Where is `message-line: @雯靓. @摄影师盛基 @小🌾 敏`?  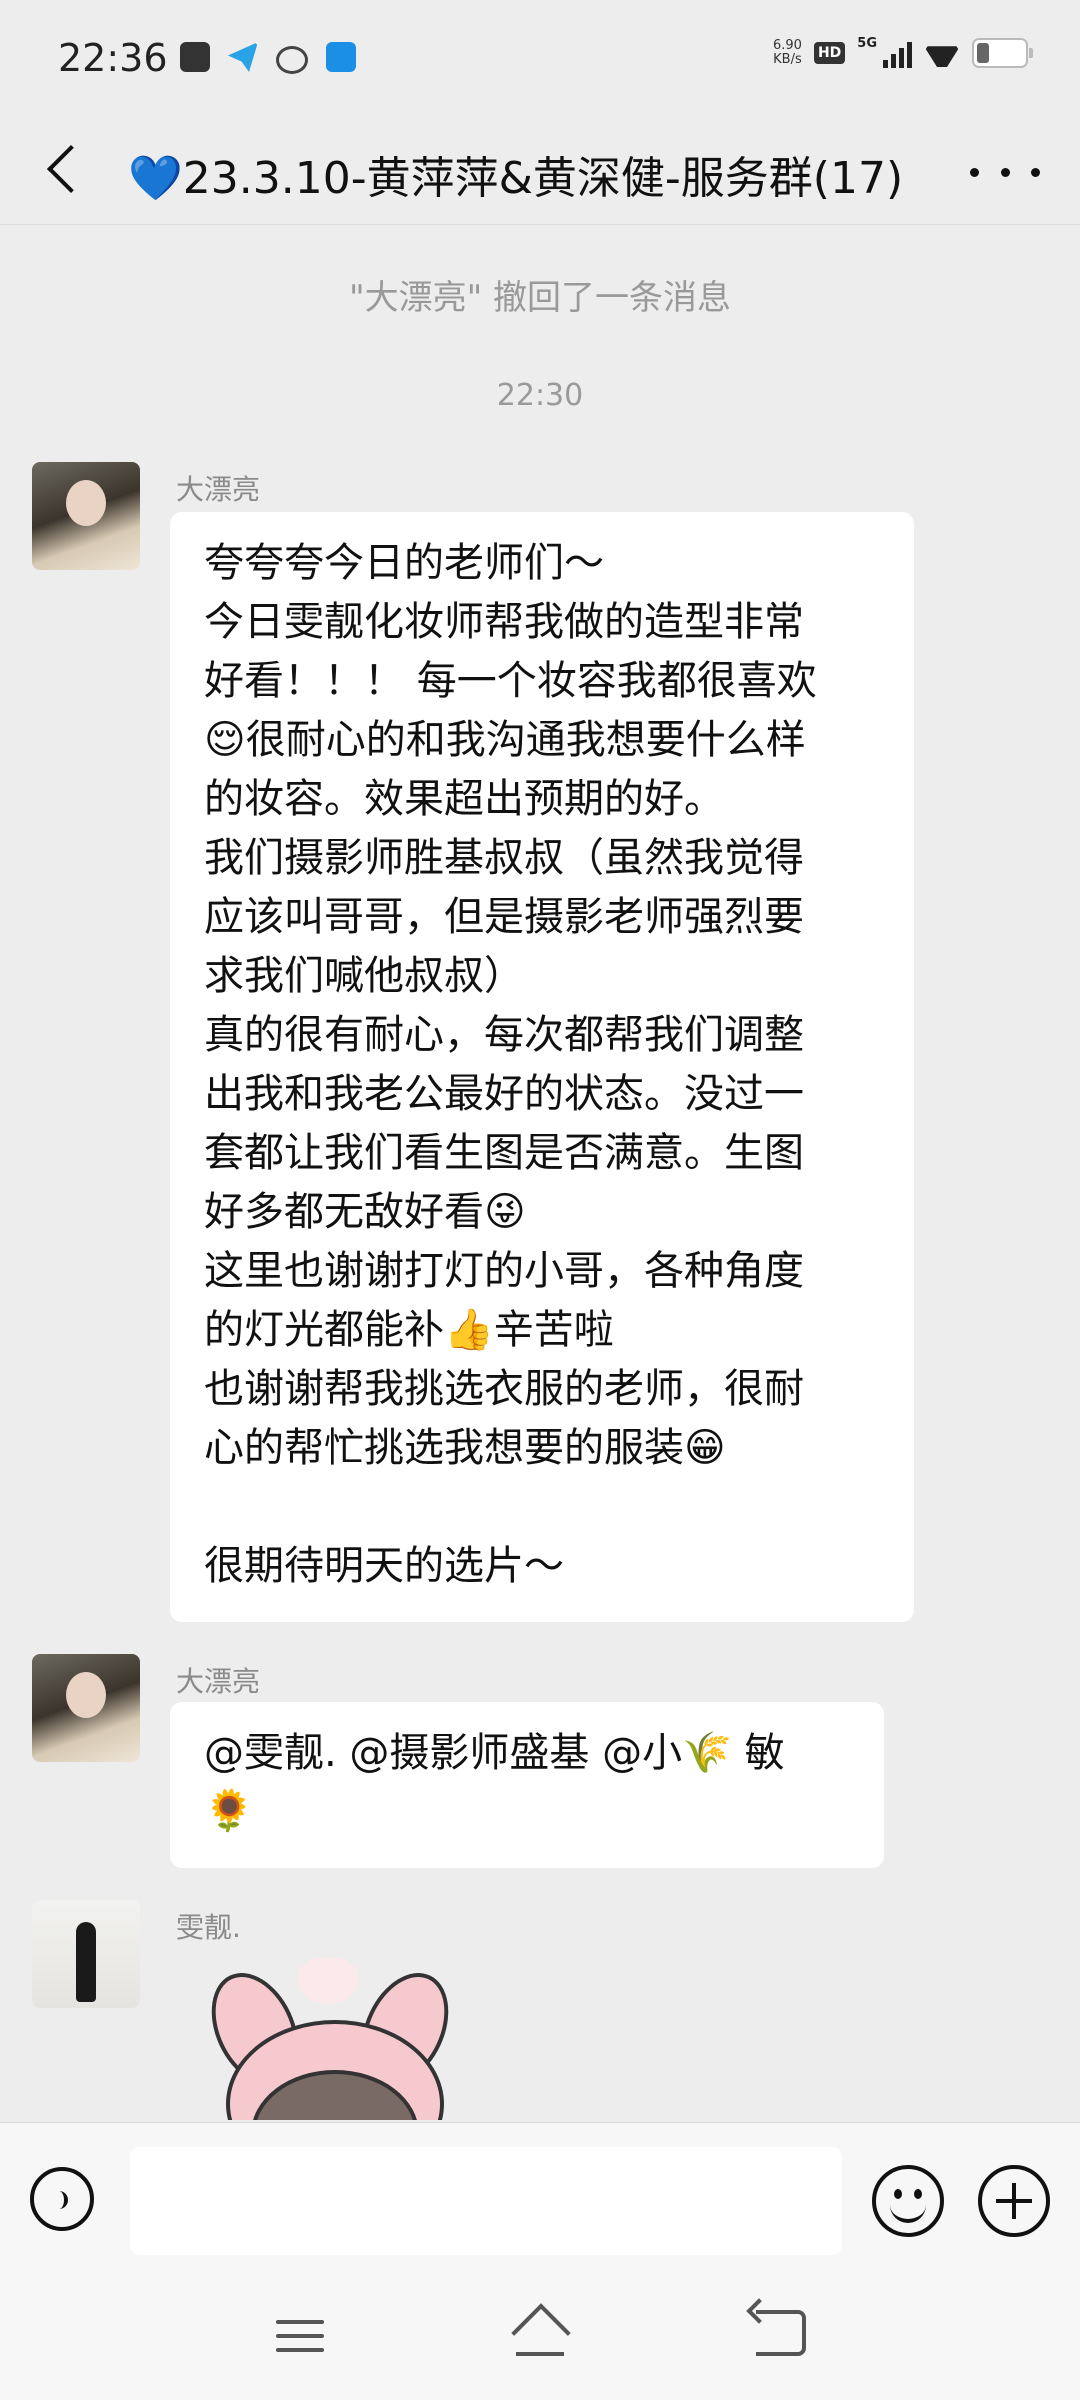 message-line: @雯靓. @摄影师盛基 @小🌾 敏 is located at coordinates (494, 1753).